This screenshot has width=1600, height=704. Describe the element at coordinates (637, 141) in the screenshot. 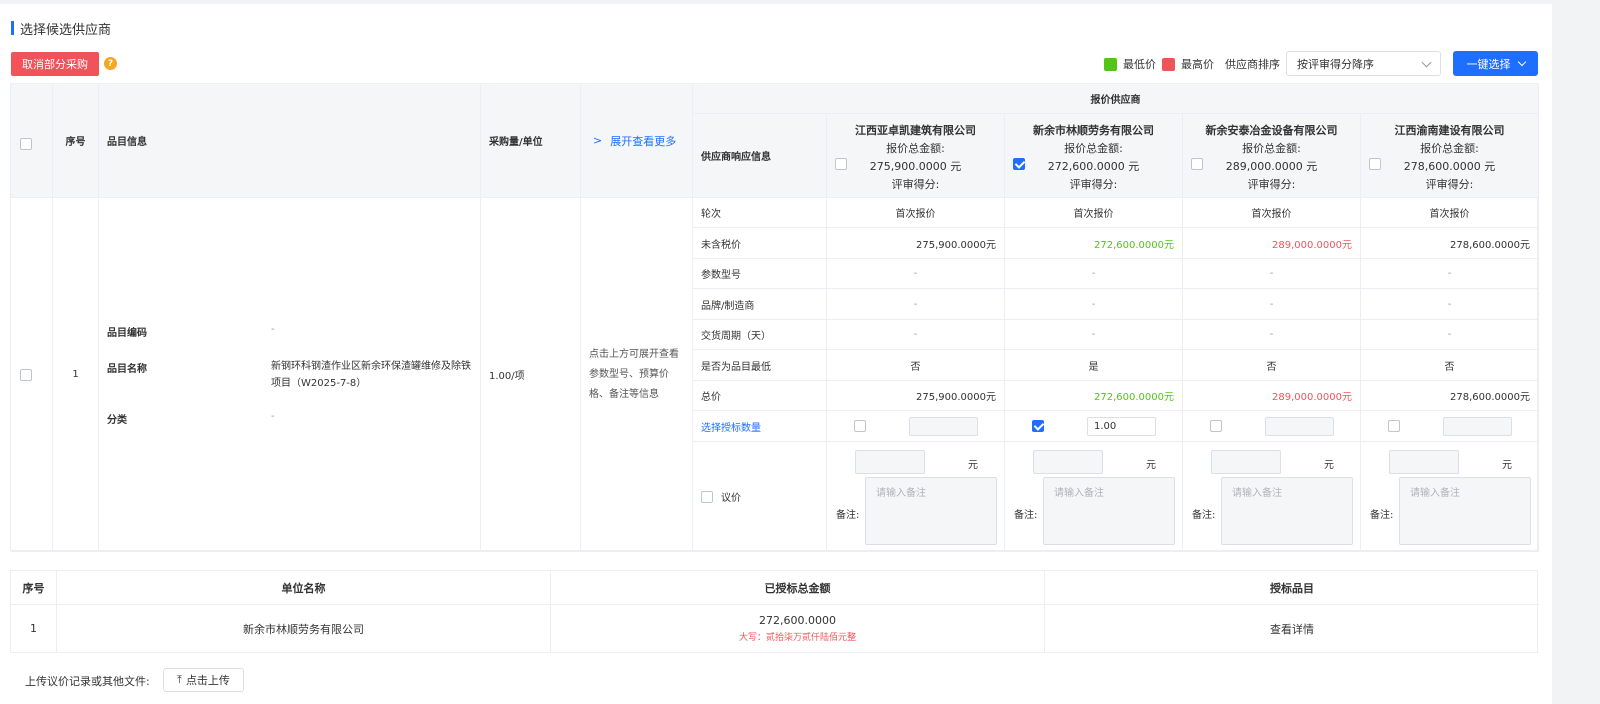

I see `expand-more-link: > 展开查看更多` at that location.